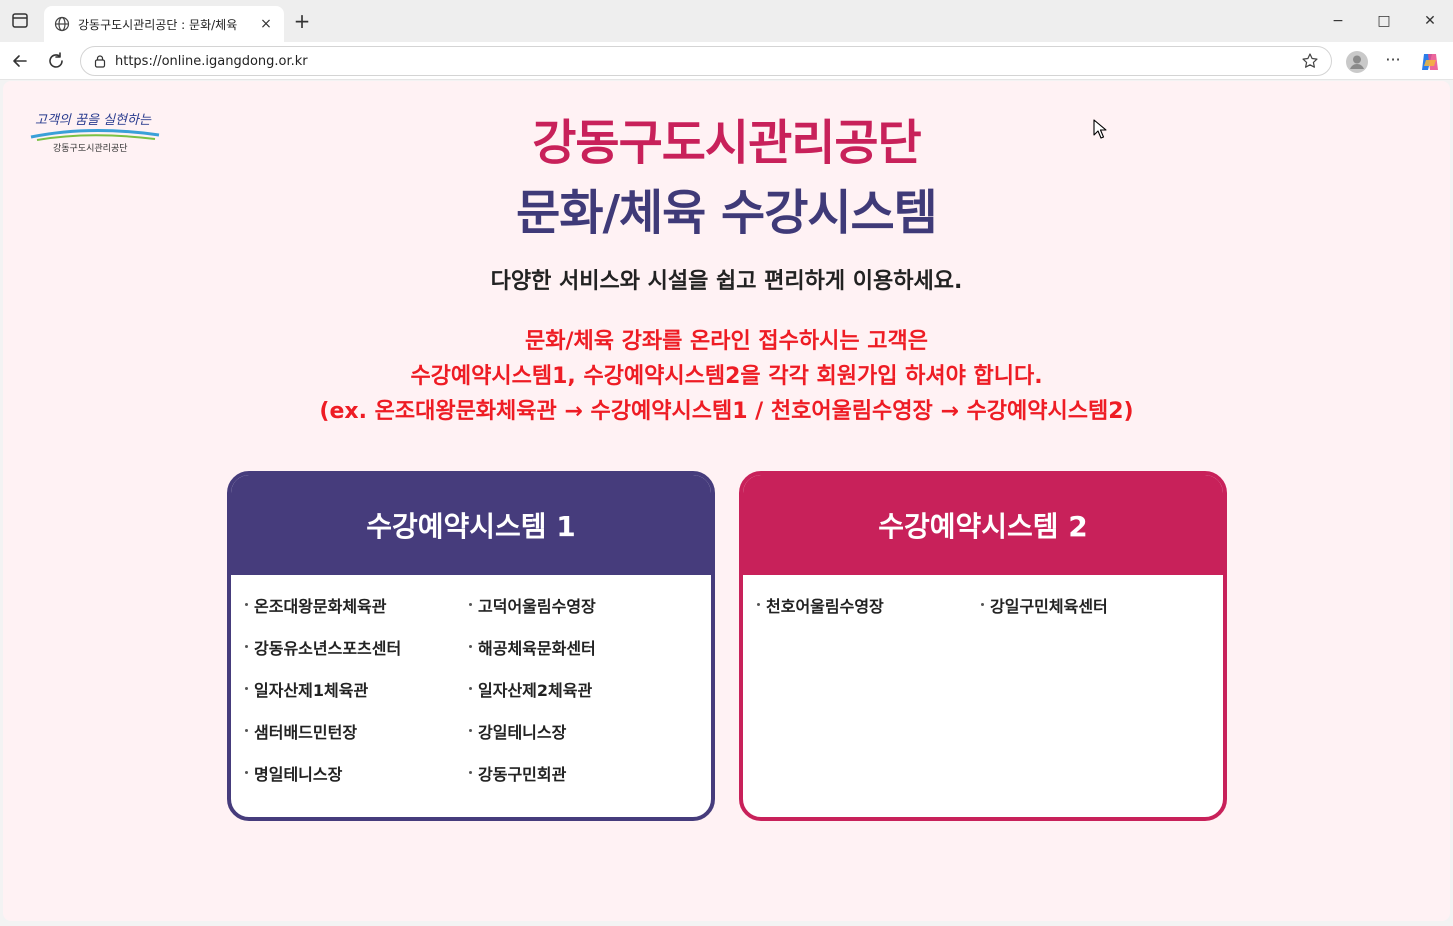  I want to click on page-subtitle: 문화/체육 수강시스템, so click(727, 213).